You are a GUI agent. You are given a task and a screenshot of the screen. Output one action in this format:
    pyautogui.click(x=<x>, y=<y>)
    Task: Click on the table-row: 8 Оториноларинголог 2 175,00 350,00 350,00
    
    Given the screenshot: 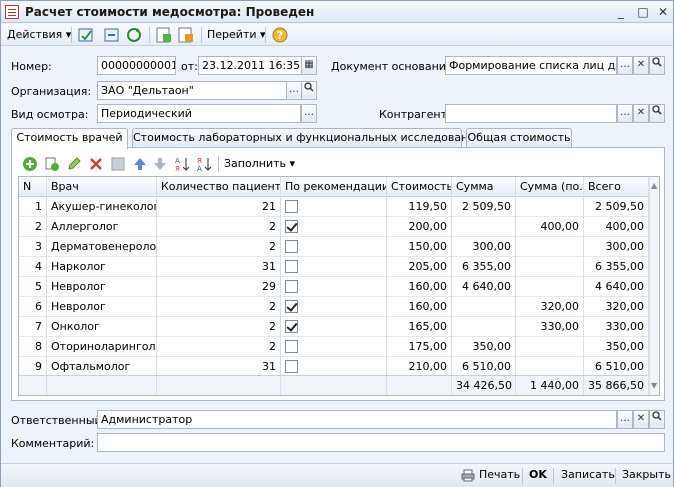 What is the action you would take?
    pyautogui.click(x=334, y=347)
    